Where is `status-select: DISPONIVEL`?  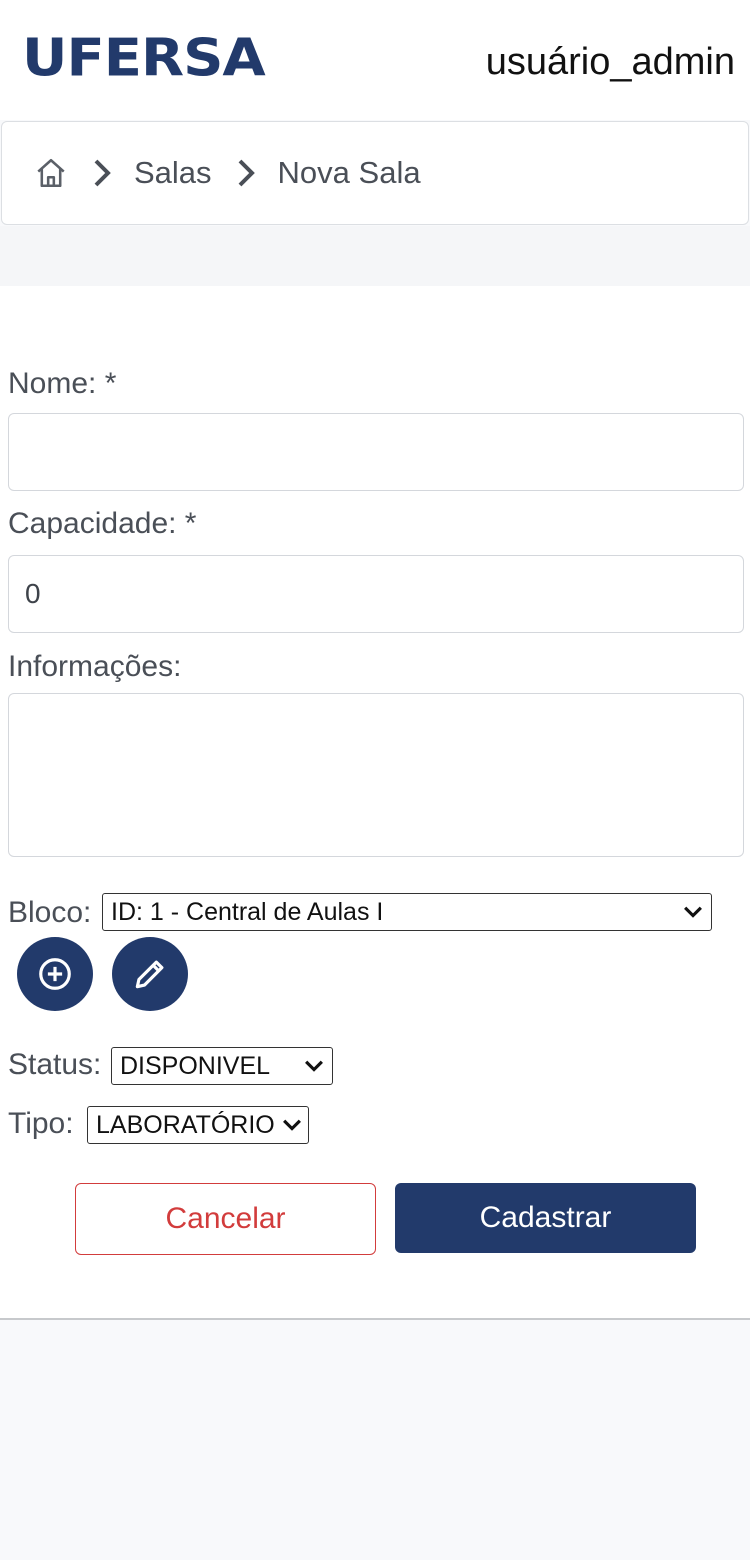
status-select: DISPONIVEL is located at coordinates (222, 1066).